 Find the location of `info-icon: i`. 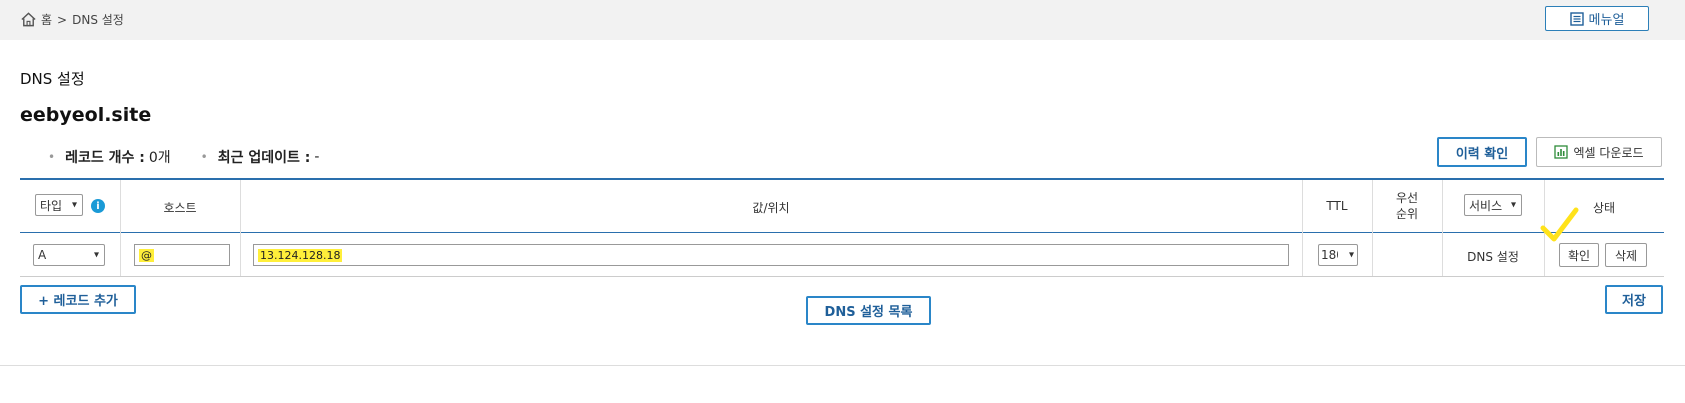

info-icon: i is located at coordinates (98, 206).